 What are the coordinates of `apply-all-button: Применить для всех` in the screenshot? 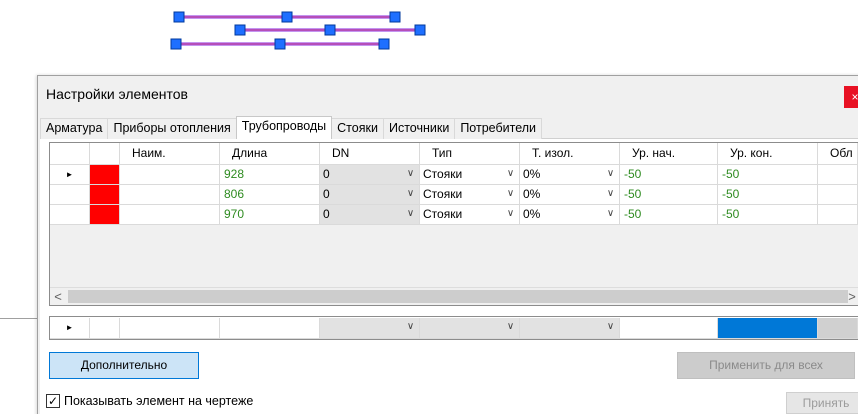 It's located at (766, 365).